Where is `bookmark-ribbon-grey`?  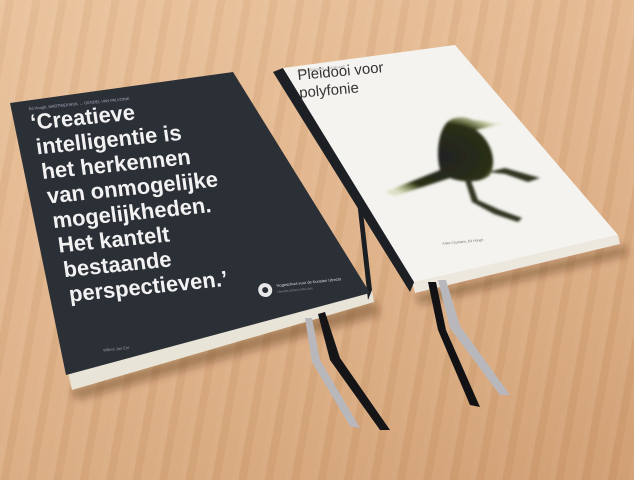
bookmark-ribbon-grey is located at coordinates (332, 373).